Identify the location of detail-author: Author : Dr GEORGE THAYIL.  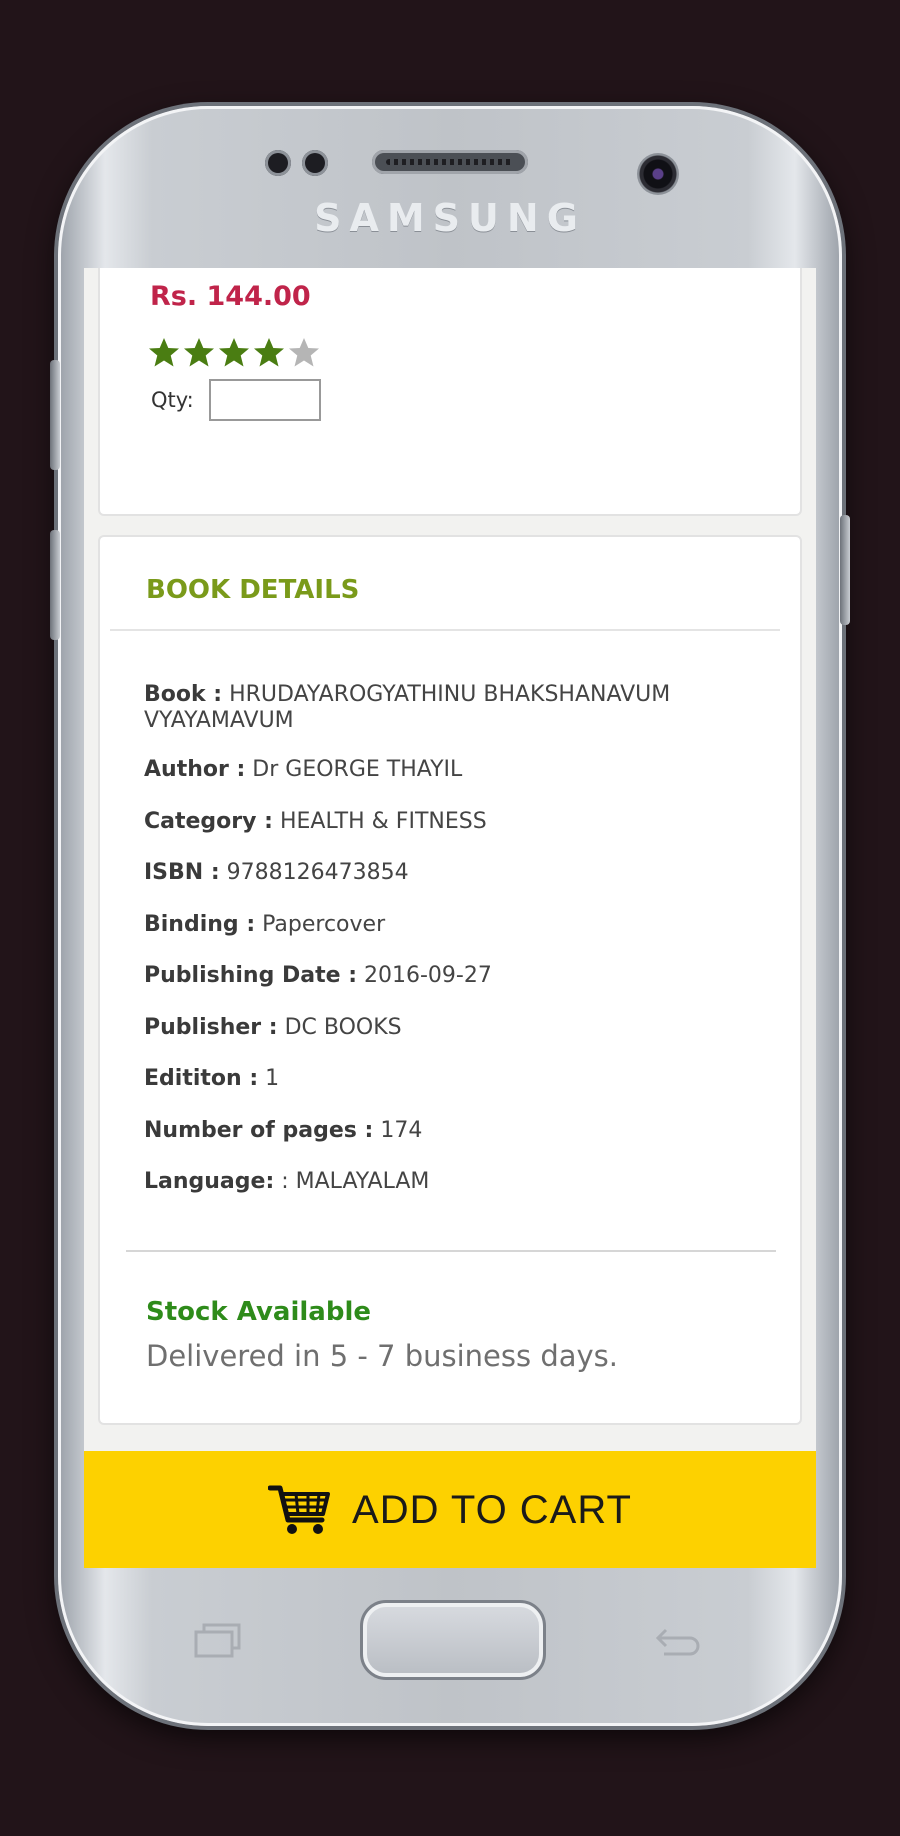
(424, 770).